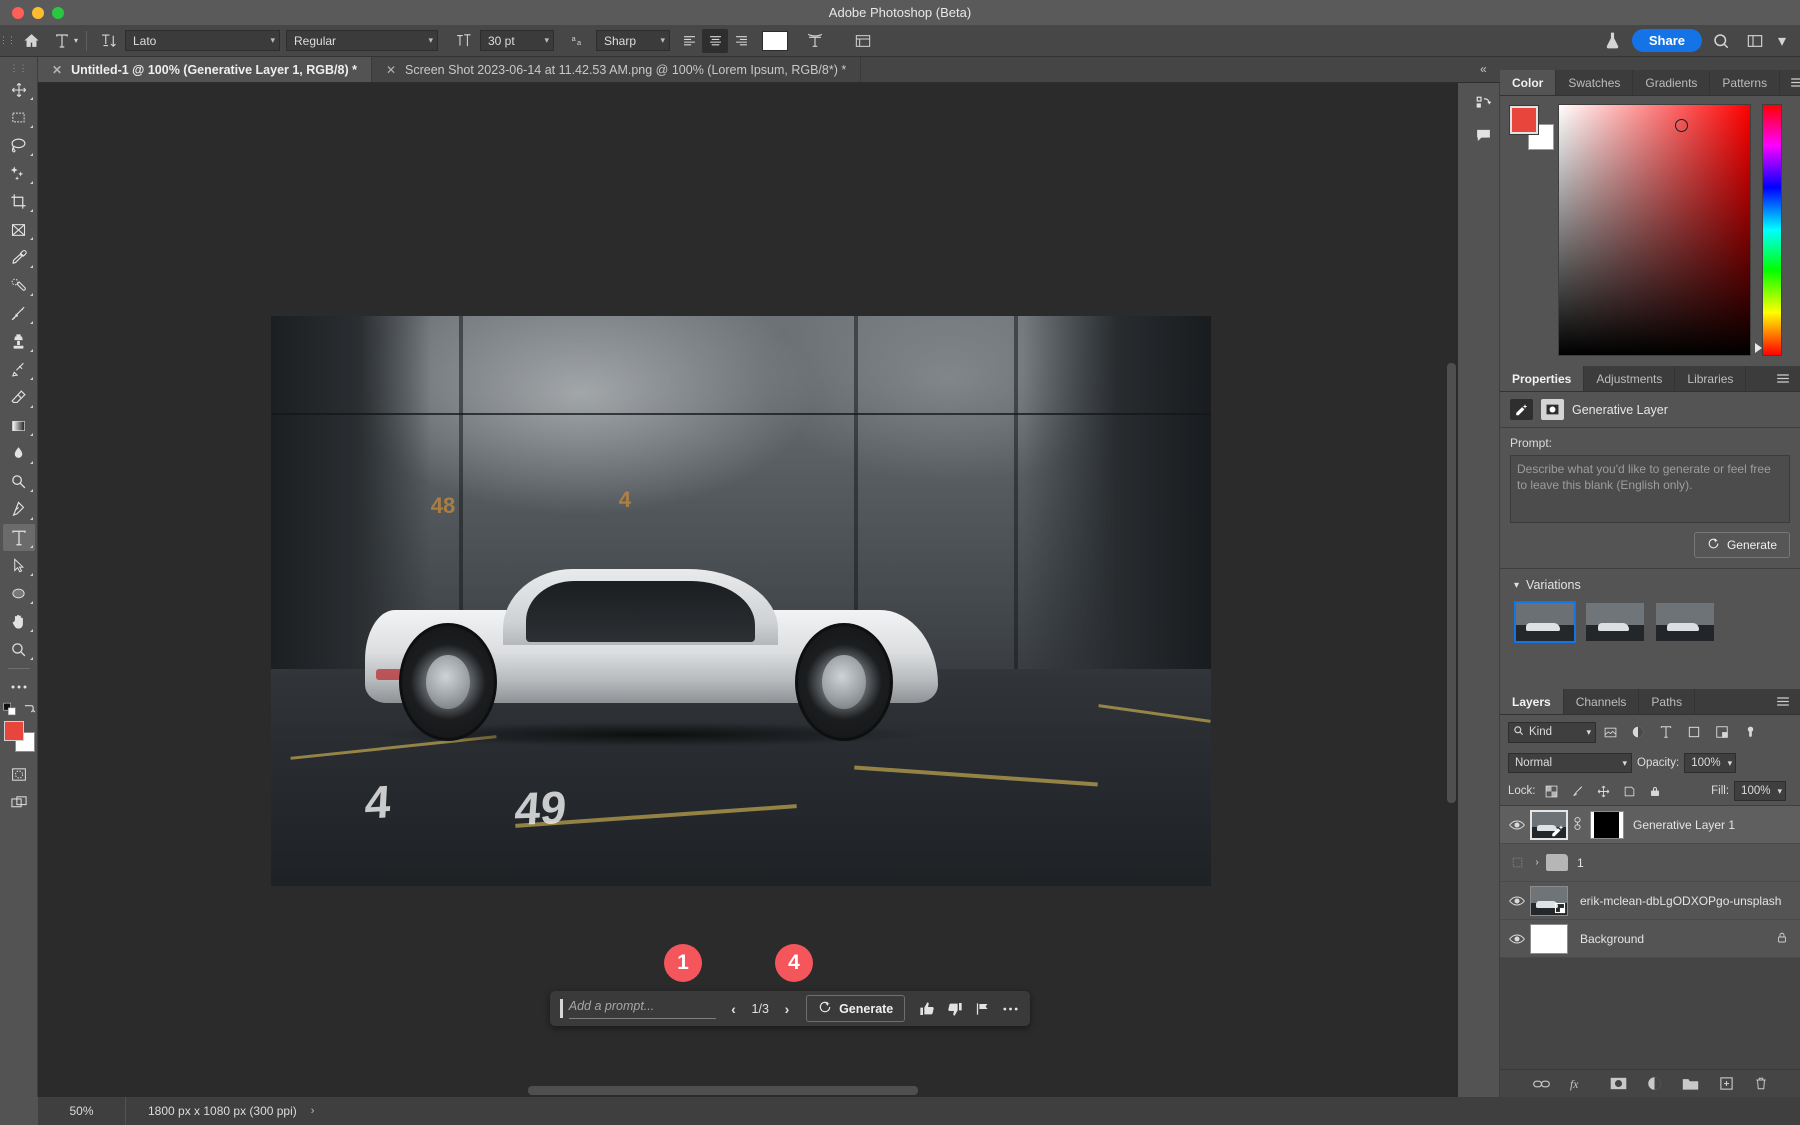 The image size is (1800, 1125). What do you see at coordinates (790, 1008) in the screenshot?
I see `generative-taskbar: Add a prompt... ‹ 1/3 › Generate` at bounding box center [790, 1008].